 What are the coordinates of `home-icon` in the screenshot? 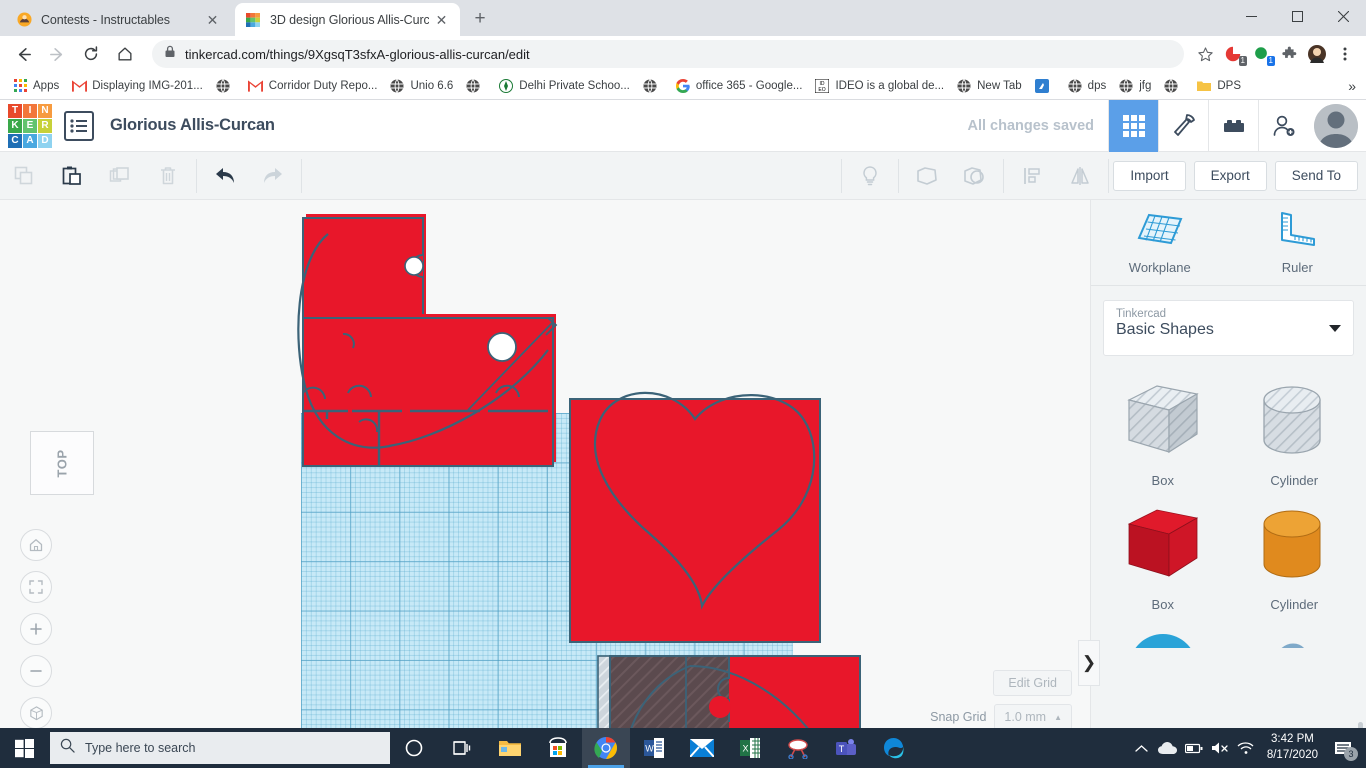 It's located at (125, 54).